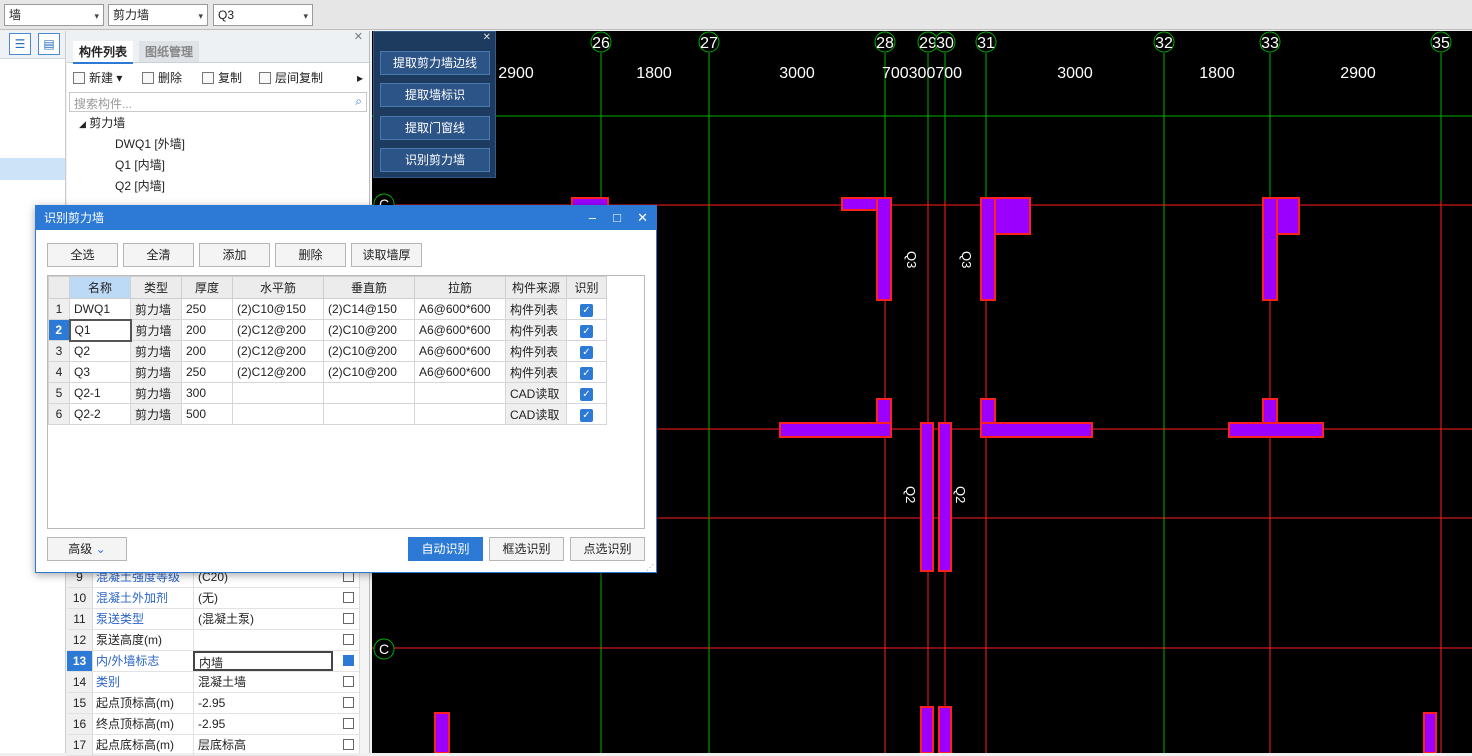 The height and width of the screenshot is (756, 1472). I want to click on extract-wall-label-button: 提取墙标识, so click(435, 95).